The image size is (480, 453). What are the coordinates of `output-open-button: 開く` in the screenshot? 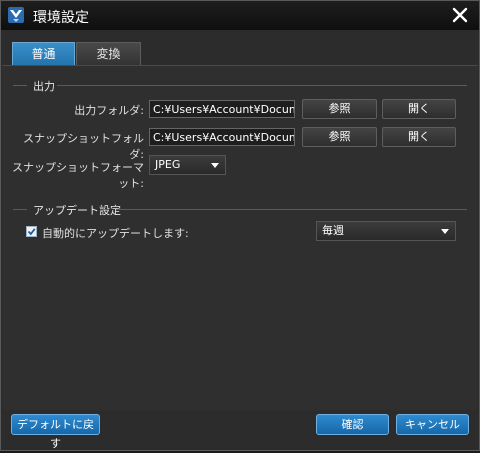 It's located at (419, 109).